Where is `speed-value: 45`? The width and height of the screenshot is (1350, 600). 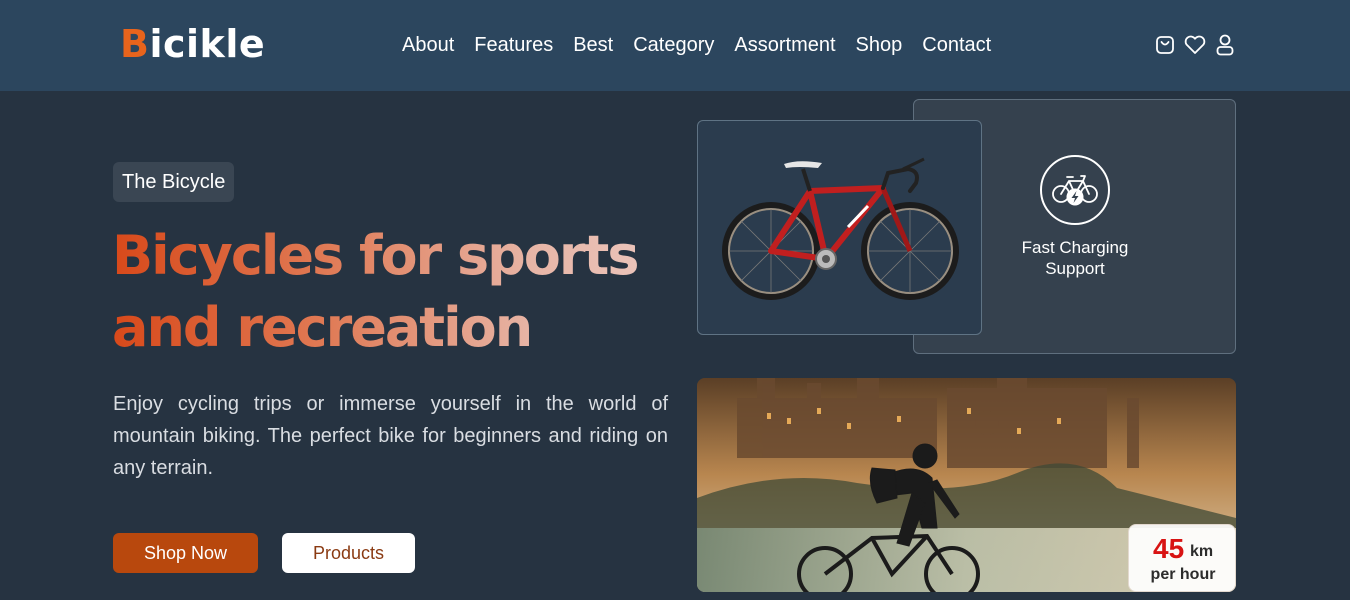
speed-value: 45 is located at coordinates (1169, 548).